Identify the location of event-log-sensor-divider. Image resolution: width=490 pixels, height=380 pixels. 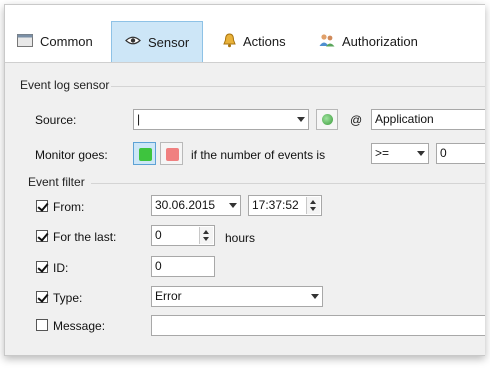
(298, 86).